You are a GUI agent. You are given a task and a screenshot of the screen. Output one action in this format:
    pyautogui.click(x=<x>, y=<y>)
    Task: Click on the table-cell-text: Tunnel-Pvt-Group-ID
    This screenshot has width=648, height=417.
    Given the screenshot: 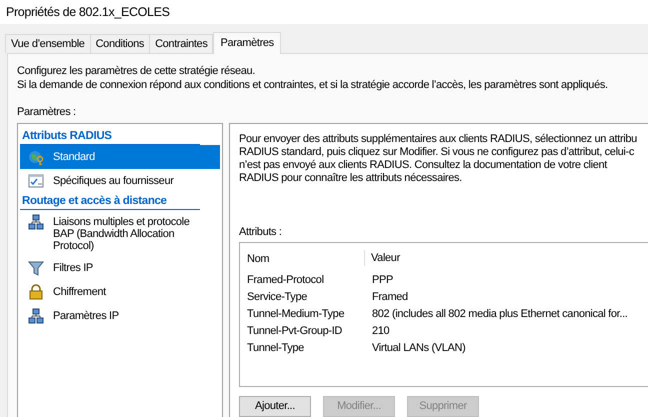 What is the action you would take?
    pyautogui.click(x=295, y=332)
    